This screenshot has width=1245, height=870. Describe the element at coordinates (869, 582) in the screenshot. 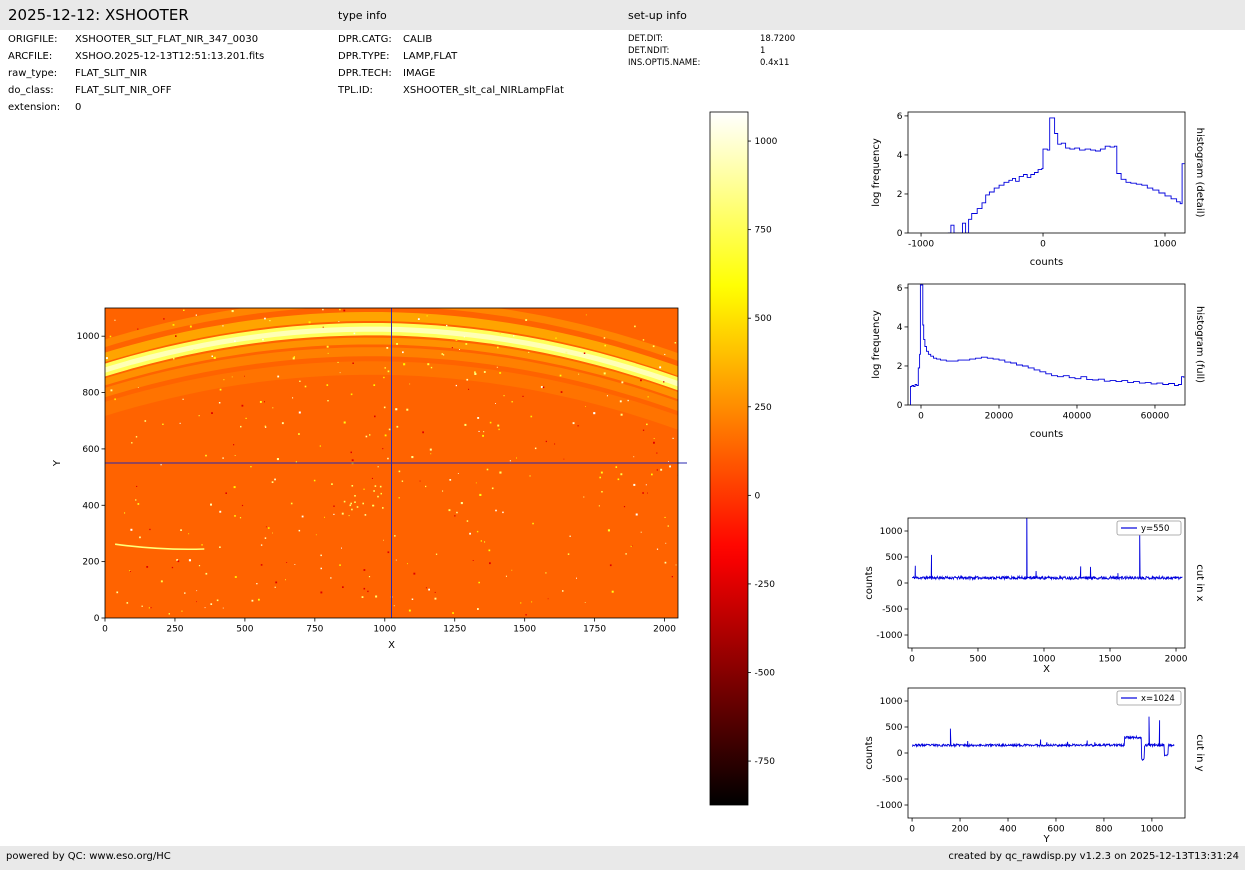

I see `cut-x-ylabel: counts` at that location.